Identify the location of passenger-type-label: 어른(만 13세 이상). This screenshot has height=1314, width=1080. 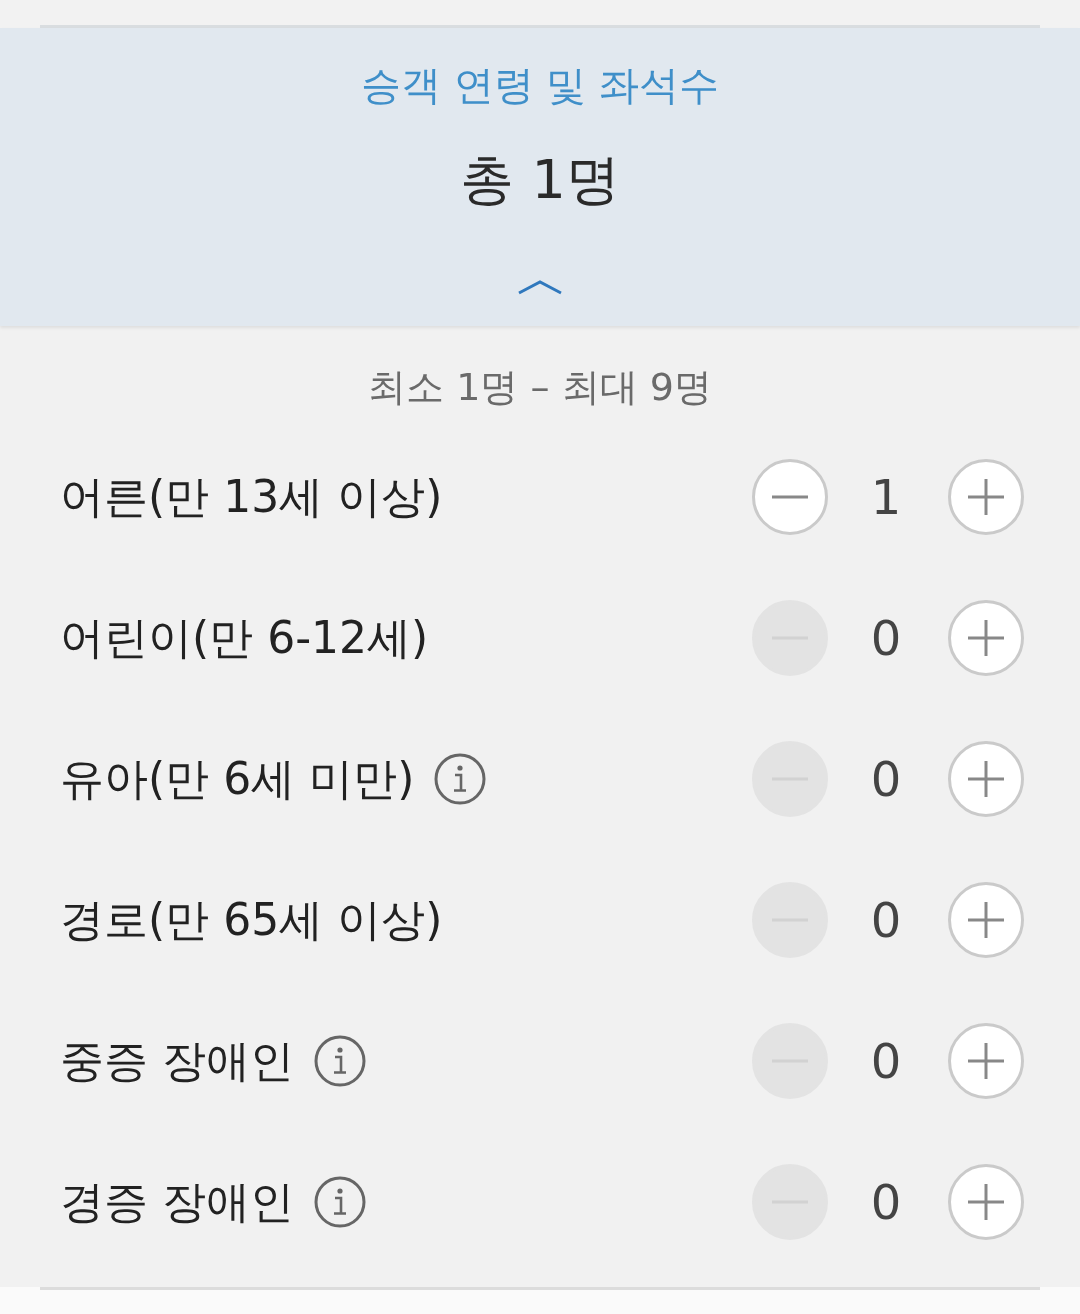
(251, 496).